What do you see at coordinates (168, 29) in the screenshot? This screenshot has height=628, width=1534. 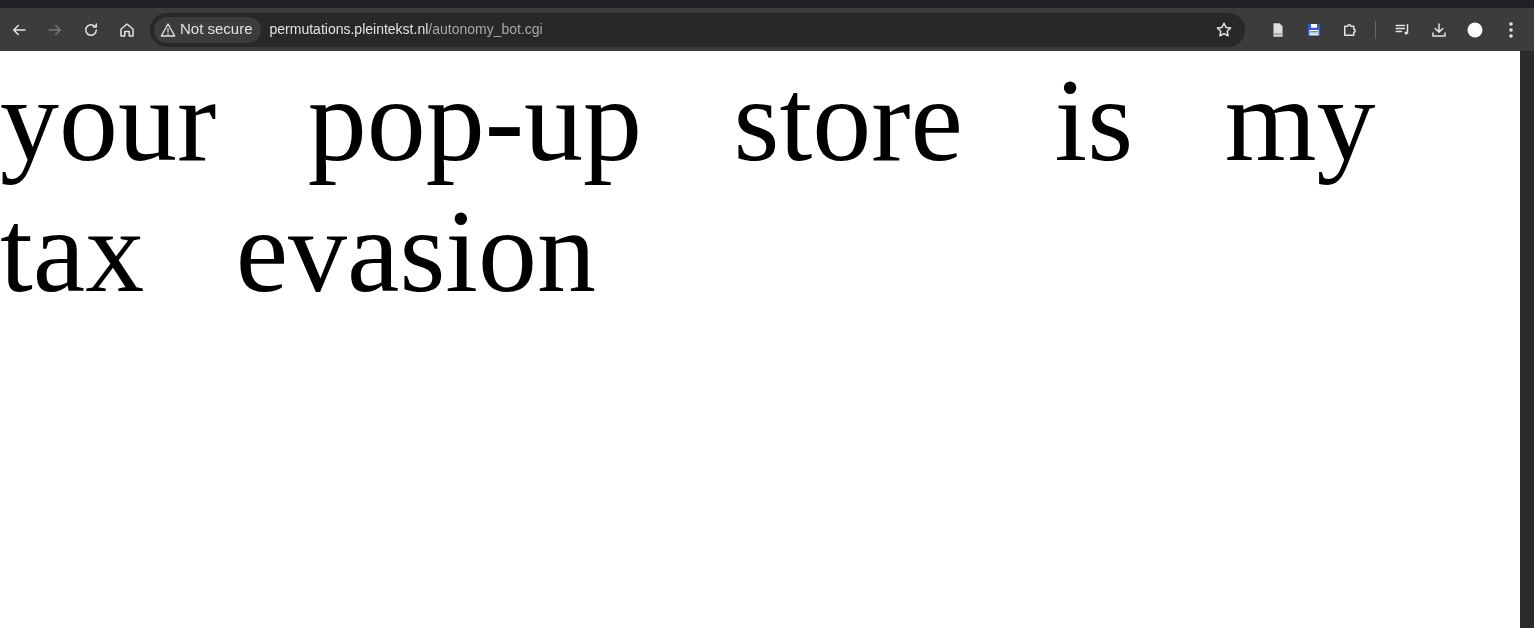 I see `warning-icon` at bounding box center [168, 29].